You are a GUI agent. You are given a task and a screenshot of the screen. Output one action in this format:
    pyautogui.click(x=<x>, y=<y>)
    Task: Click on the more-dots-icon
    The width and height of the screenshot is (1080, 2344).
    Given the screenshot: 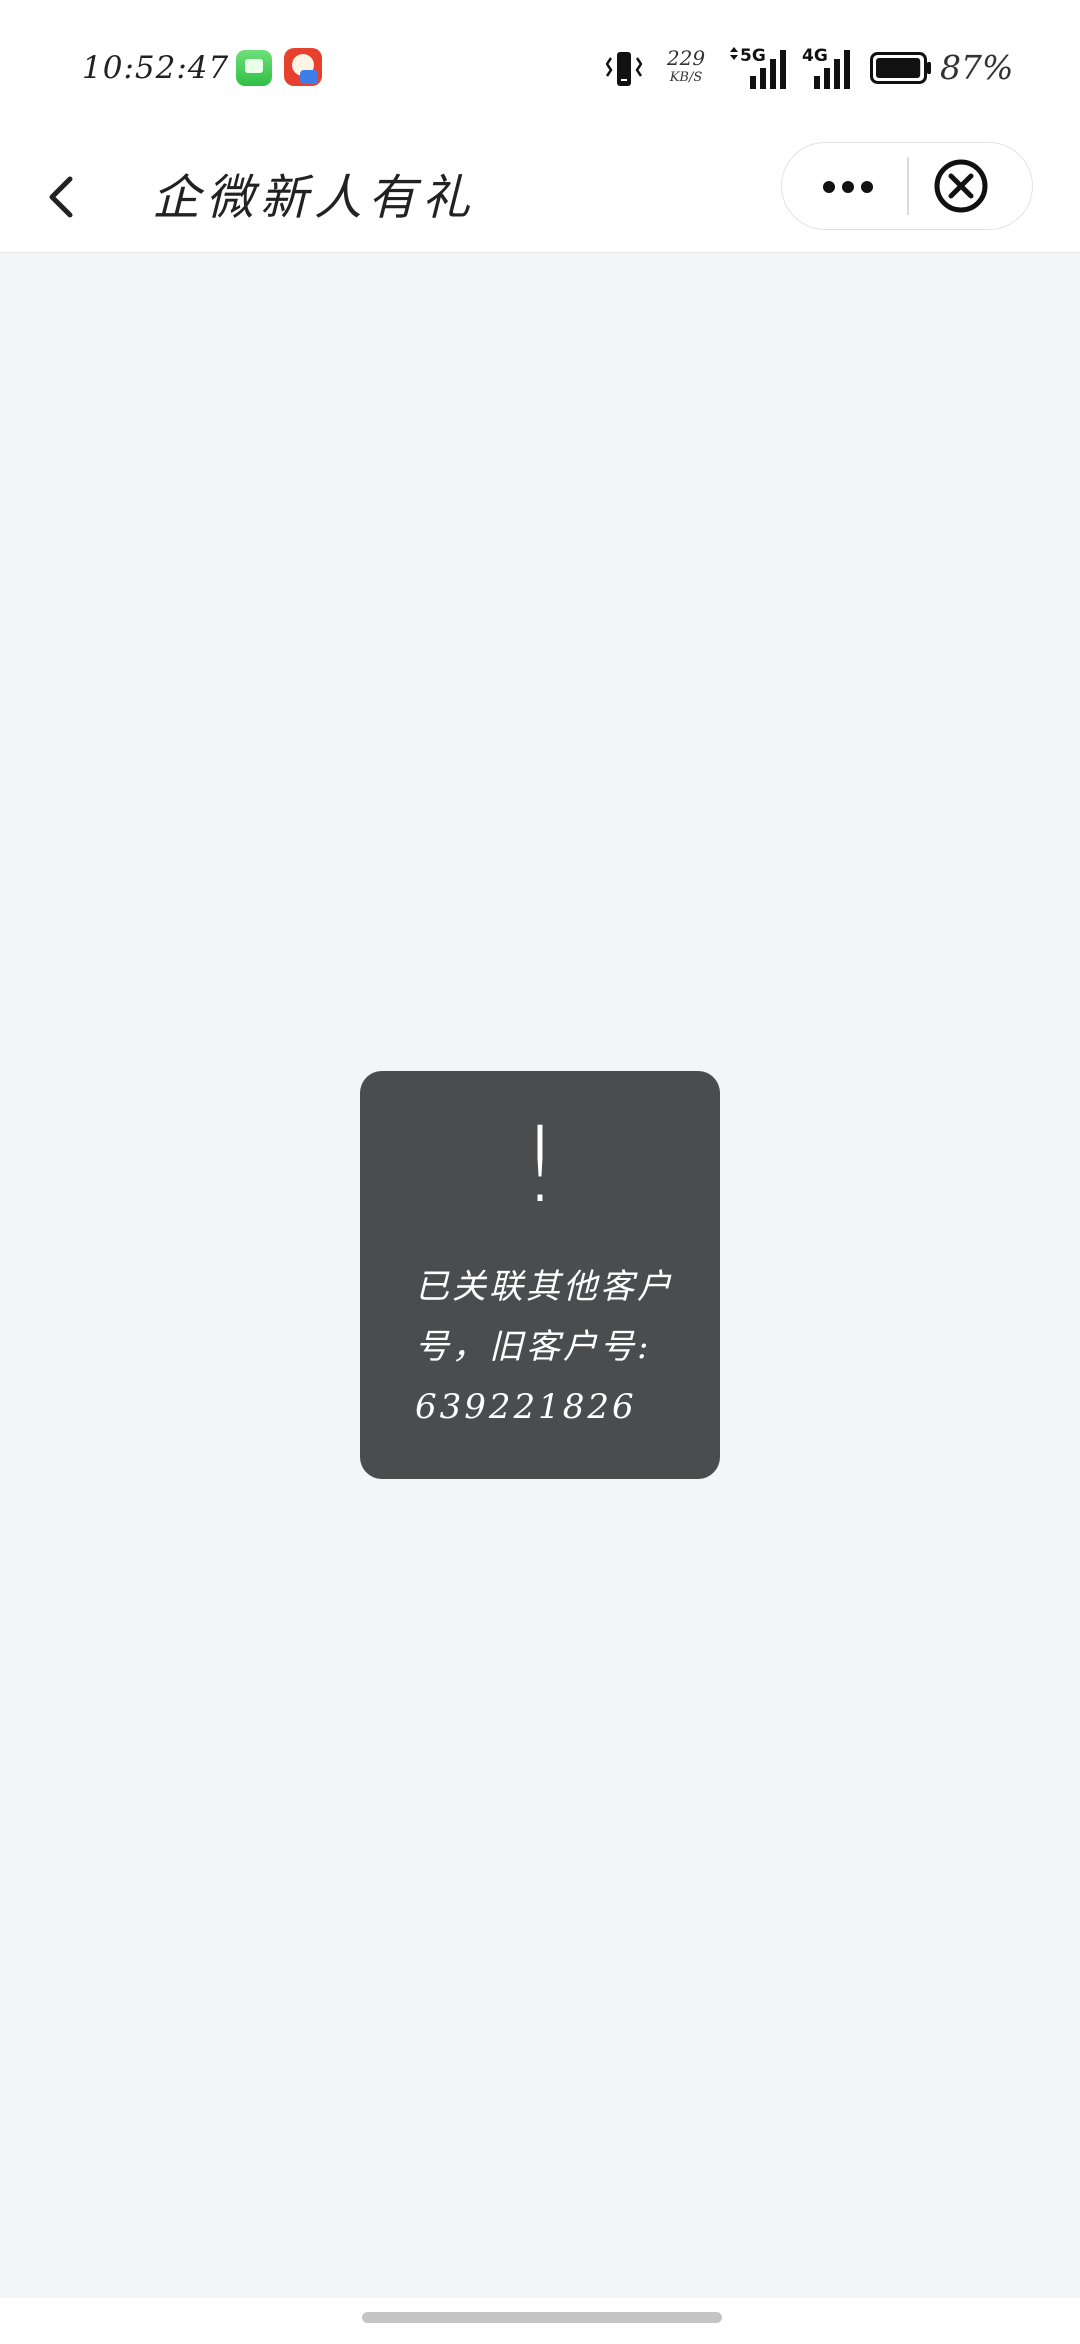 What is the action you would take?
    pyautogui.click(x=848, y=187)
    